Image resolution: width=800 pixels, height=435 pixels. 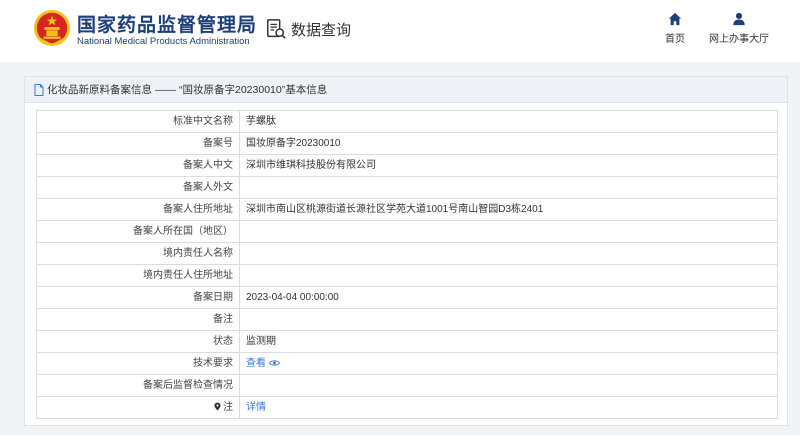 I want to click on row-value: 监测期, so click(x=508, y=341).